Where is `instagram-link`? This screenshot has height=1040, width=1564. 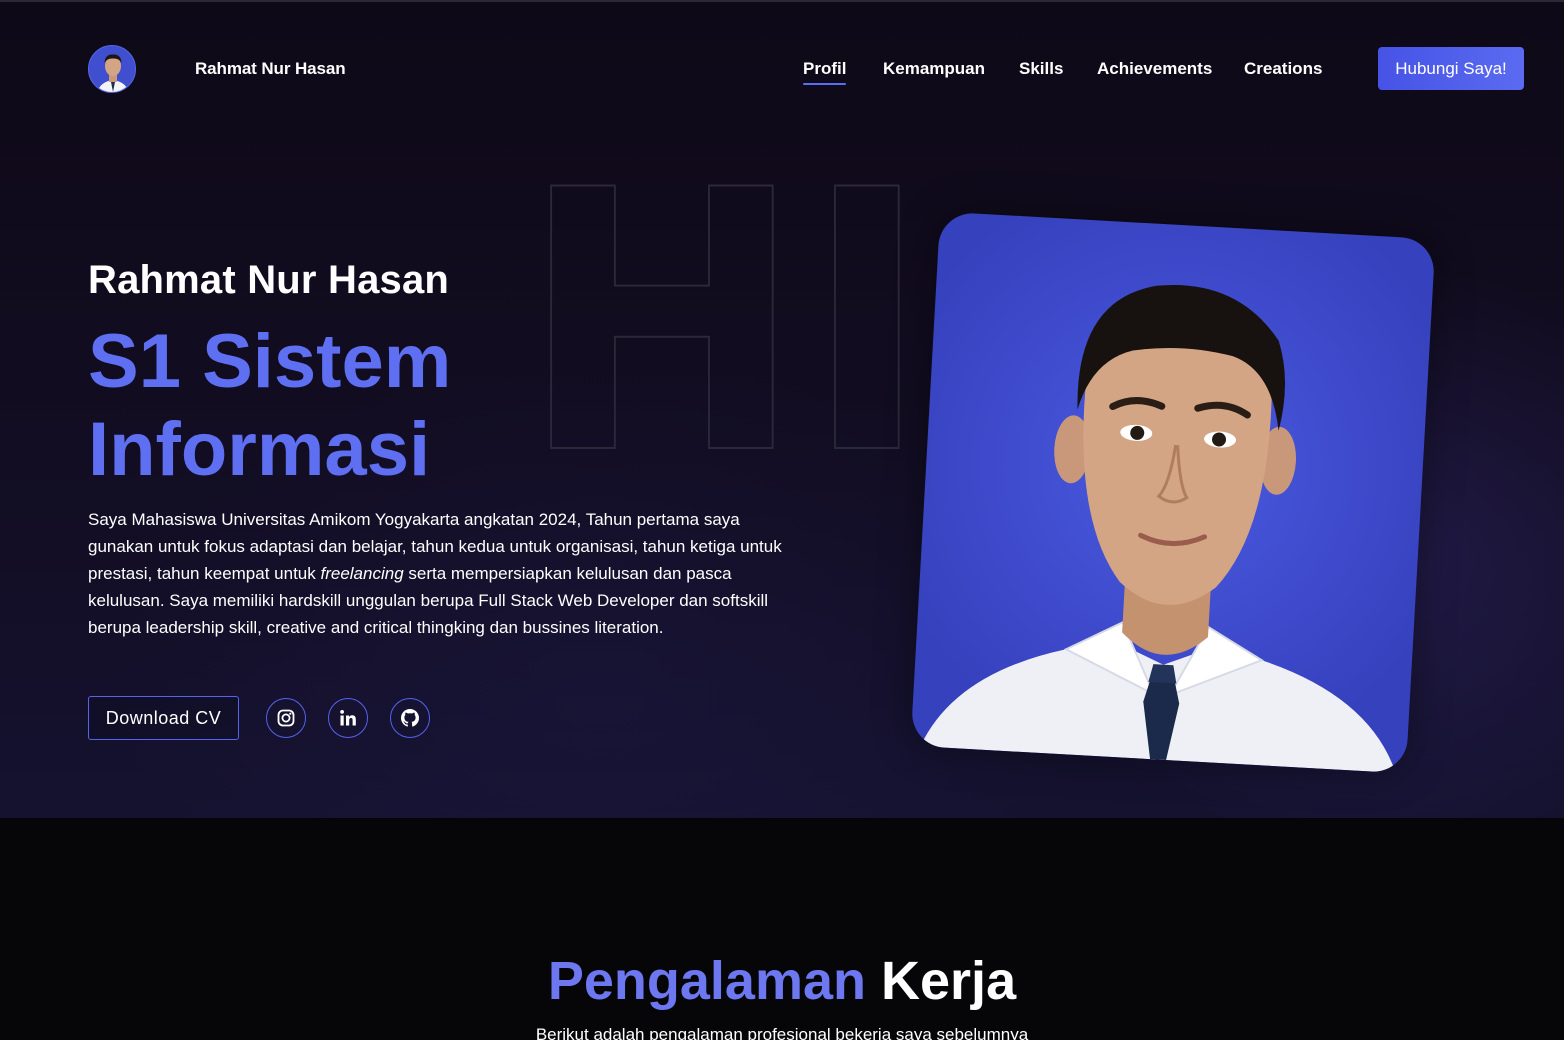
instagram-link is located at coordinates (286, 718).